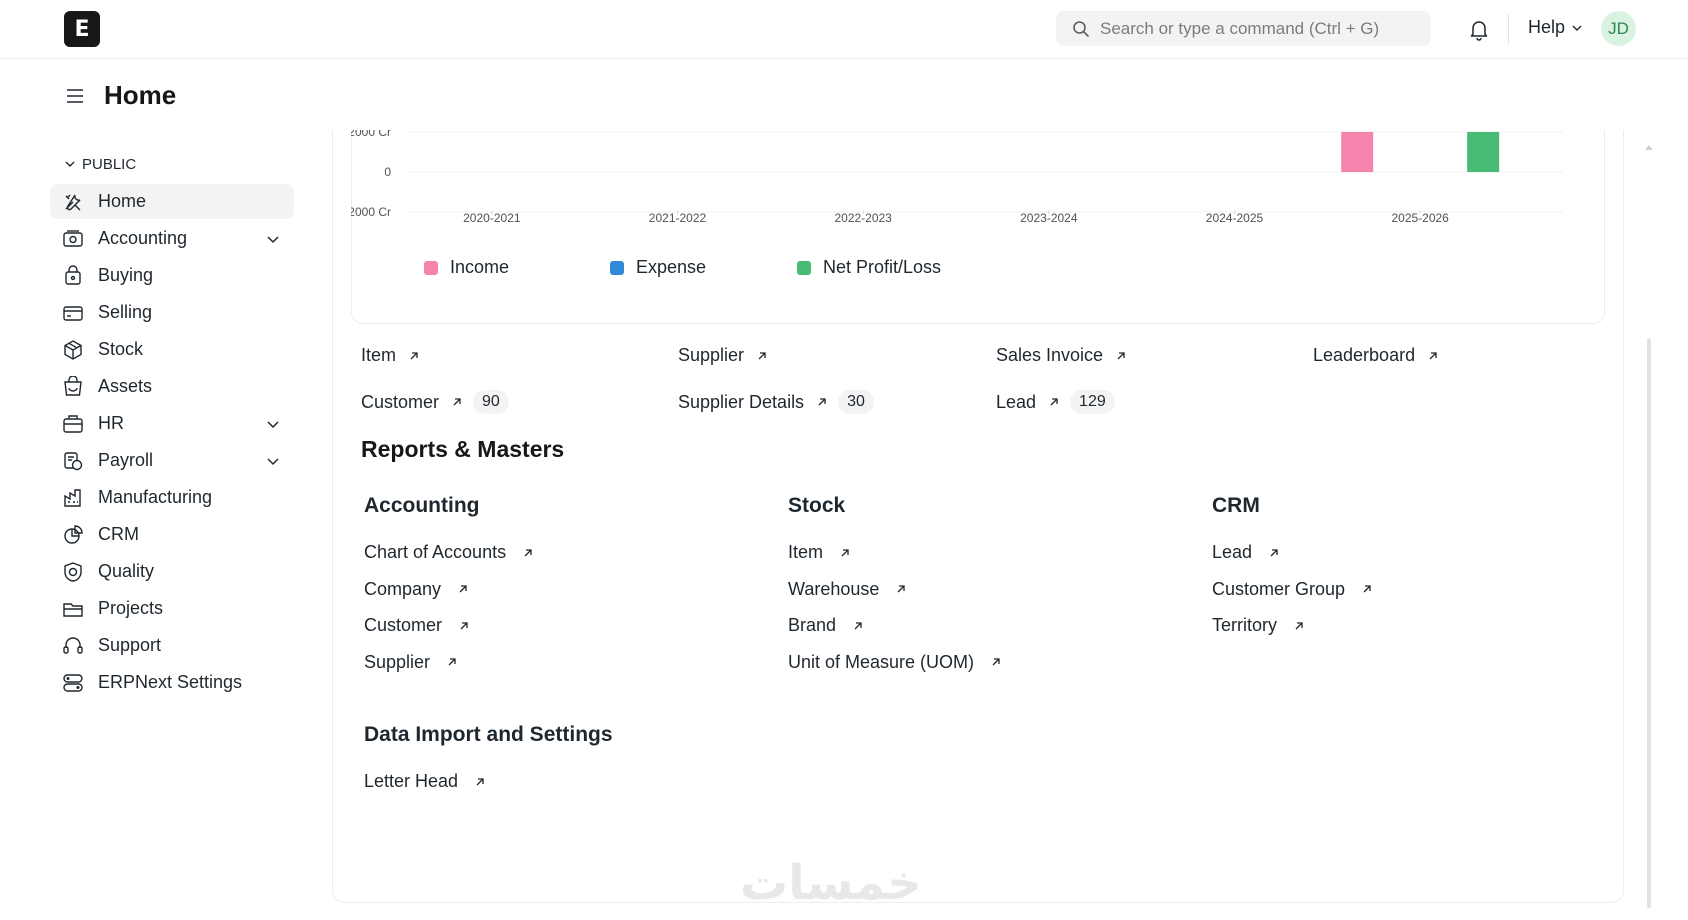  Describe the element at coordinates (172, 386) in the screenshot. I see `sidebar-item-assets: Assets` at that location.